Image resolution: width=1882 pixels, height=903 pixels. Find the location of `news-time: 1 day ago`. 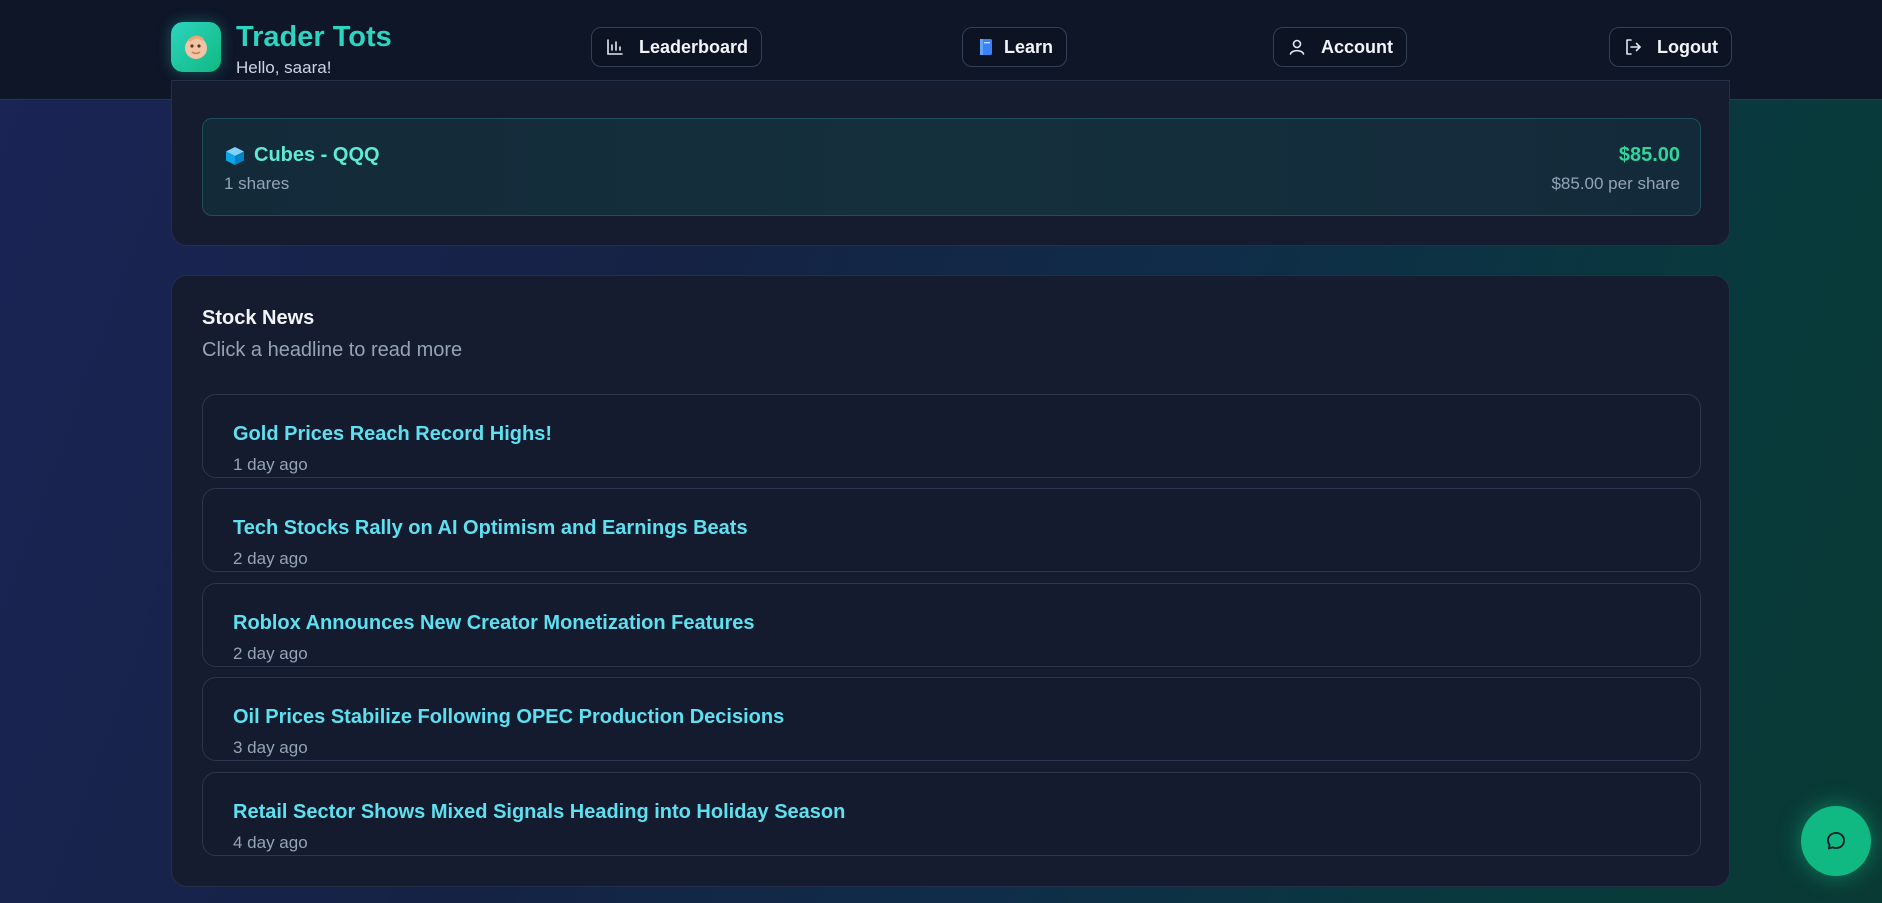

news-time: 1 day ago is located at coordinates (270, 464).